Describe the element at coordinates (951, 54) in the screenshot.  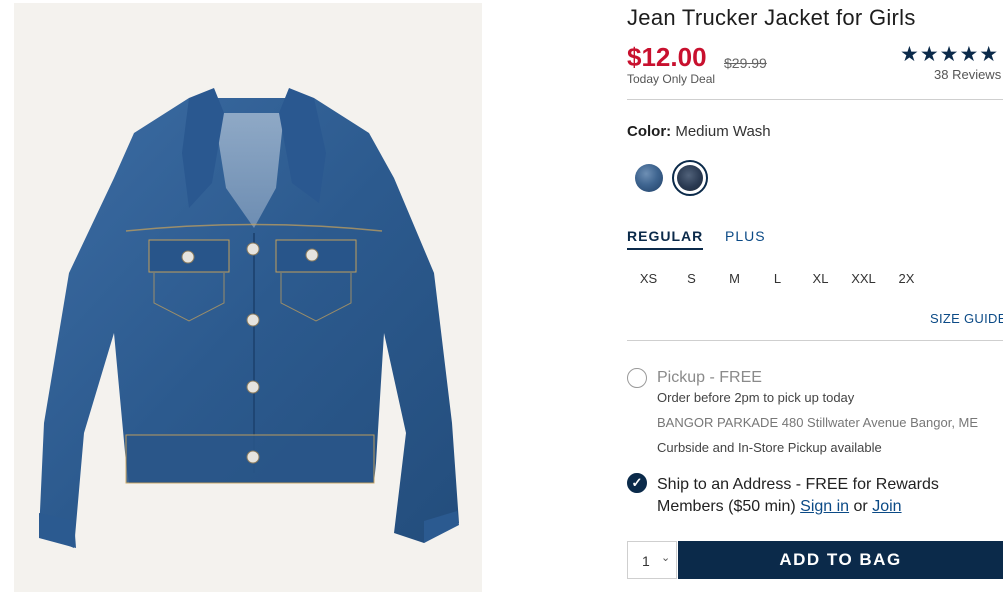
I see `rating-stars-icon: ★★★★★` at that location.